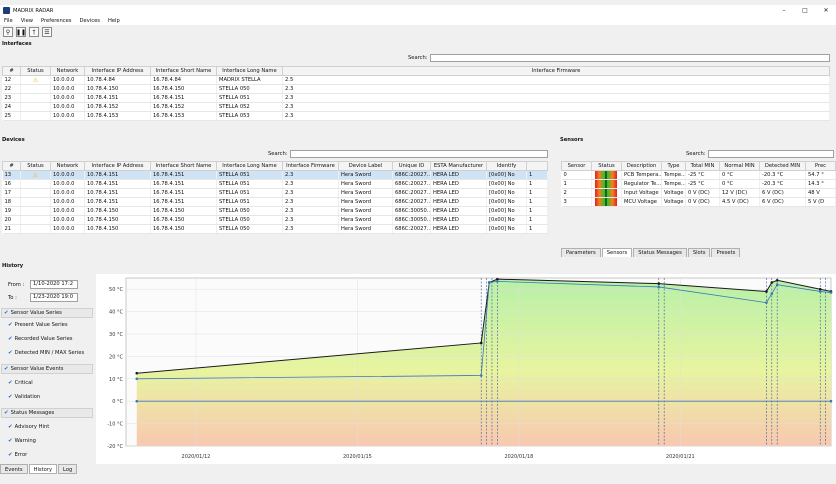 The width and height of the screenshot is (836, 484). What do you see at coordinates (54, 297) in the screenshot?
I see `to-date-input: 1/23-2020 19:0` at bounding box center [54, 297].